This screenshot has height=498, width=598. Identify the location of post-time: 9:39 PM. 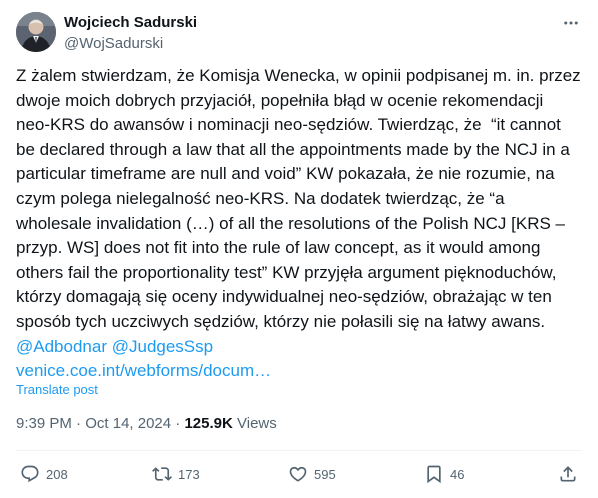
(44, 423).